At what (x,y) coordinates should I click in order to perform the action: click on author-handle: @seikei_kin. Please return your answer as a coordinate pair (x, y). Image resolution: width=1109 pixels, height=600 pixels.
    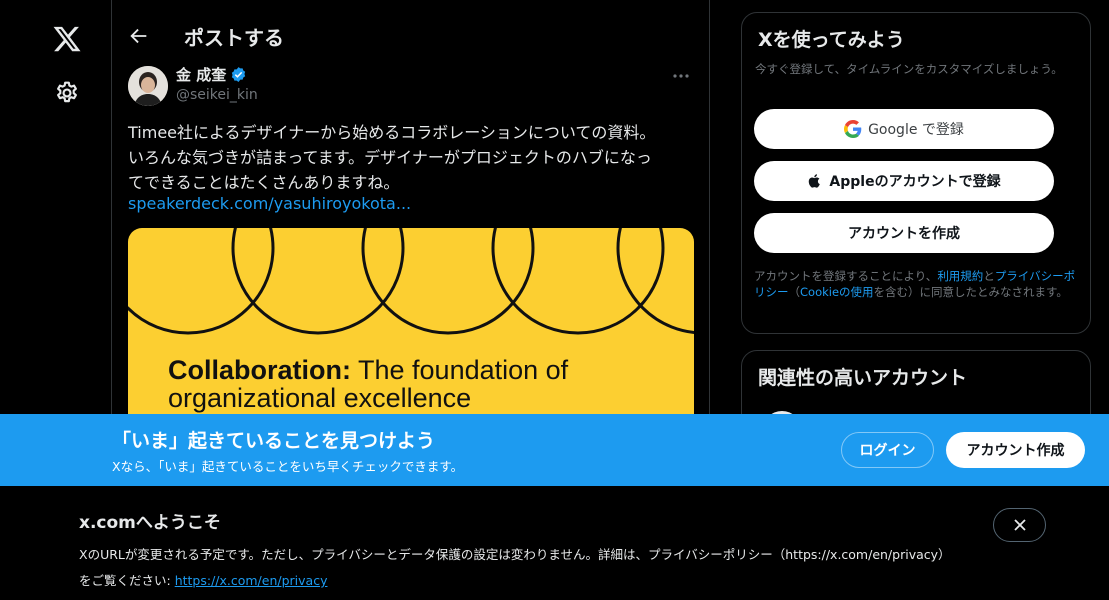
    Looking at the image, I should click on (217, 95).